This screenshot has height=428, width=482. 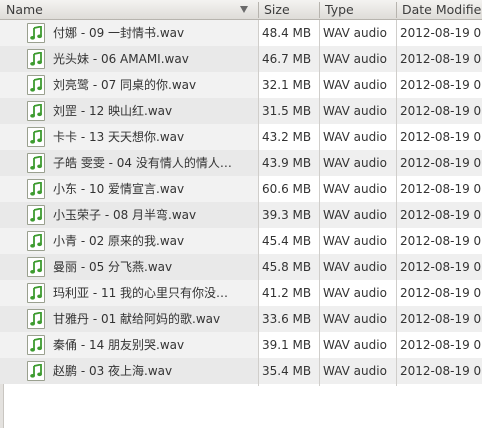 I want to click on file-name: 刘亮鹭 - 07 同桌的你.wav, so click(x=125, y=85).